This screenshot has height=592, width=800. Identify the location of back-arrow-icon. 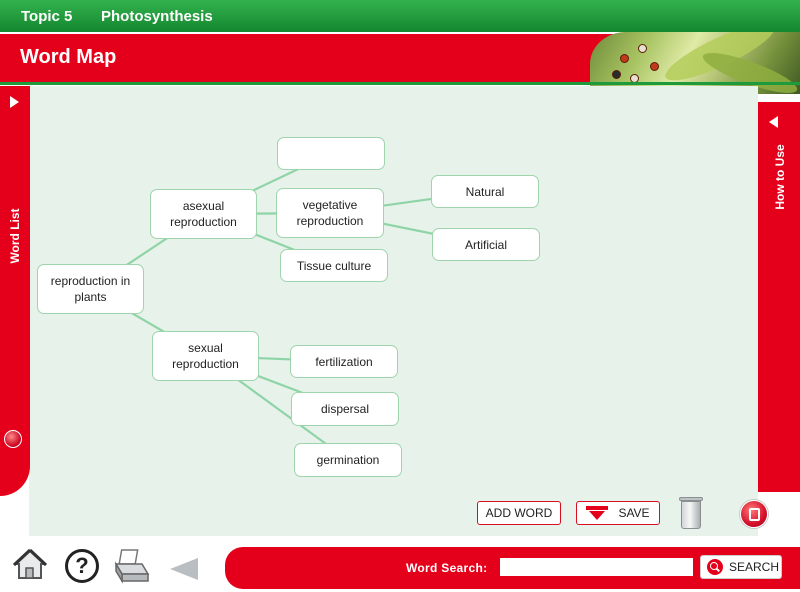
(184, 569).